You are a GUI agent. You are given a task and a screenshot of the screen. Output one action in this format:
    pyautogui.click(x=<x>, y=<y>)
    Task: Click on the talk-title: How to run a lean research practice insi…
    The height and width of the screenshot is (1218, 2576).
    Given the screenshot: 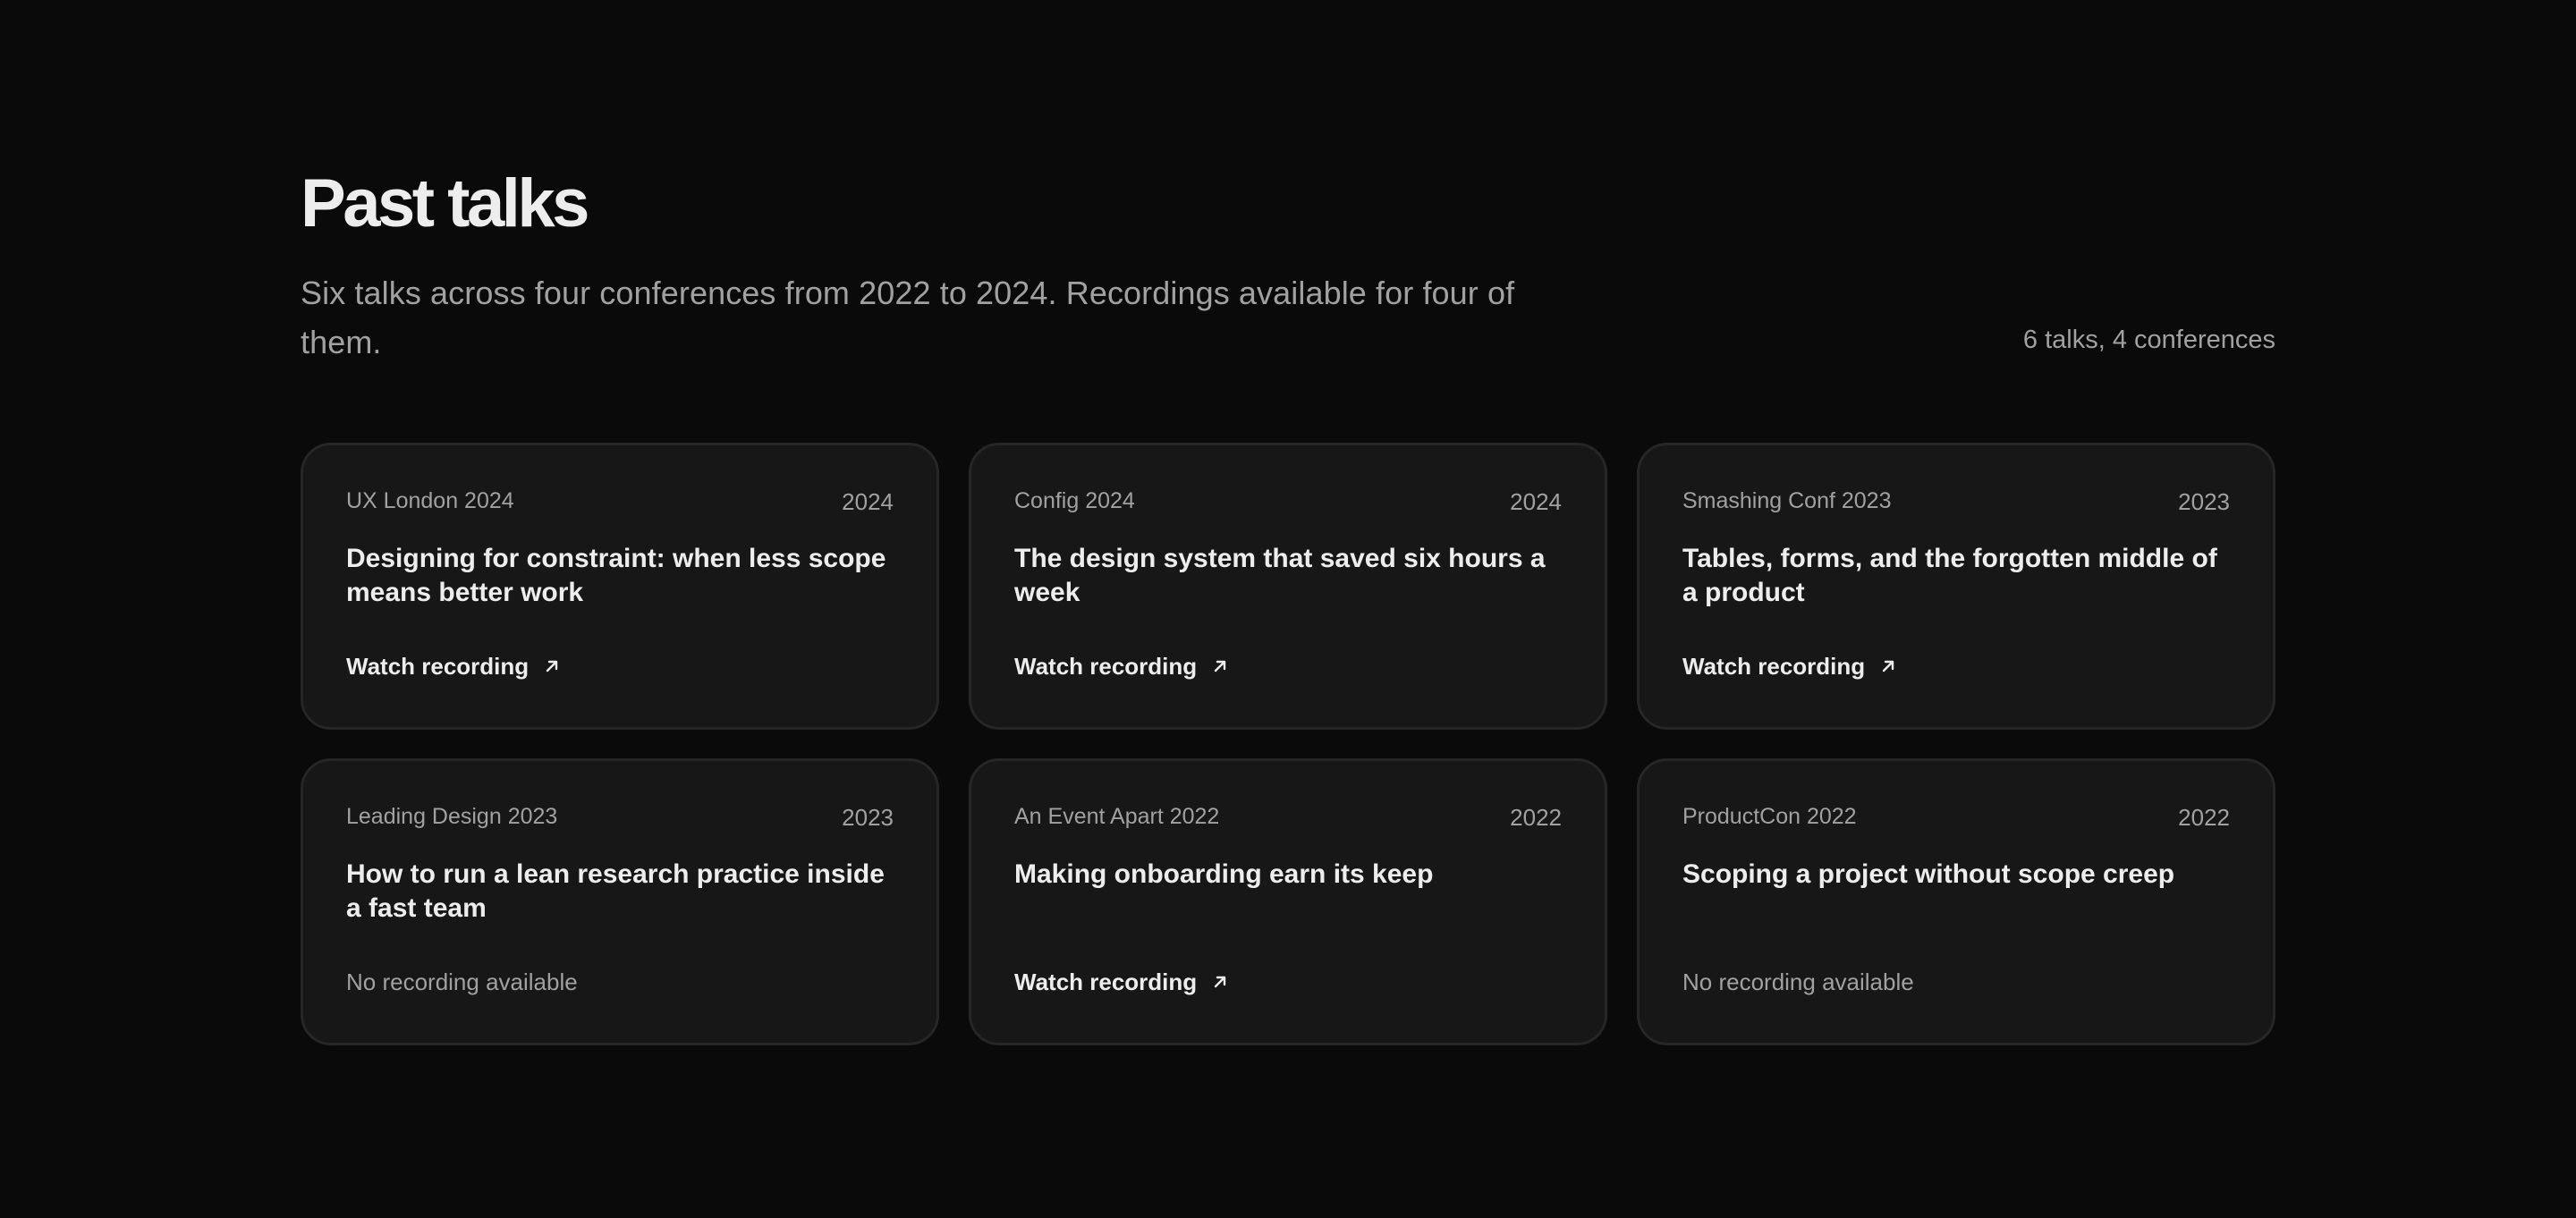 What is the action you would take?
    pyautogui.click(x=615, y=891)
    